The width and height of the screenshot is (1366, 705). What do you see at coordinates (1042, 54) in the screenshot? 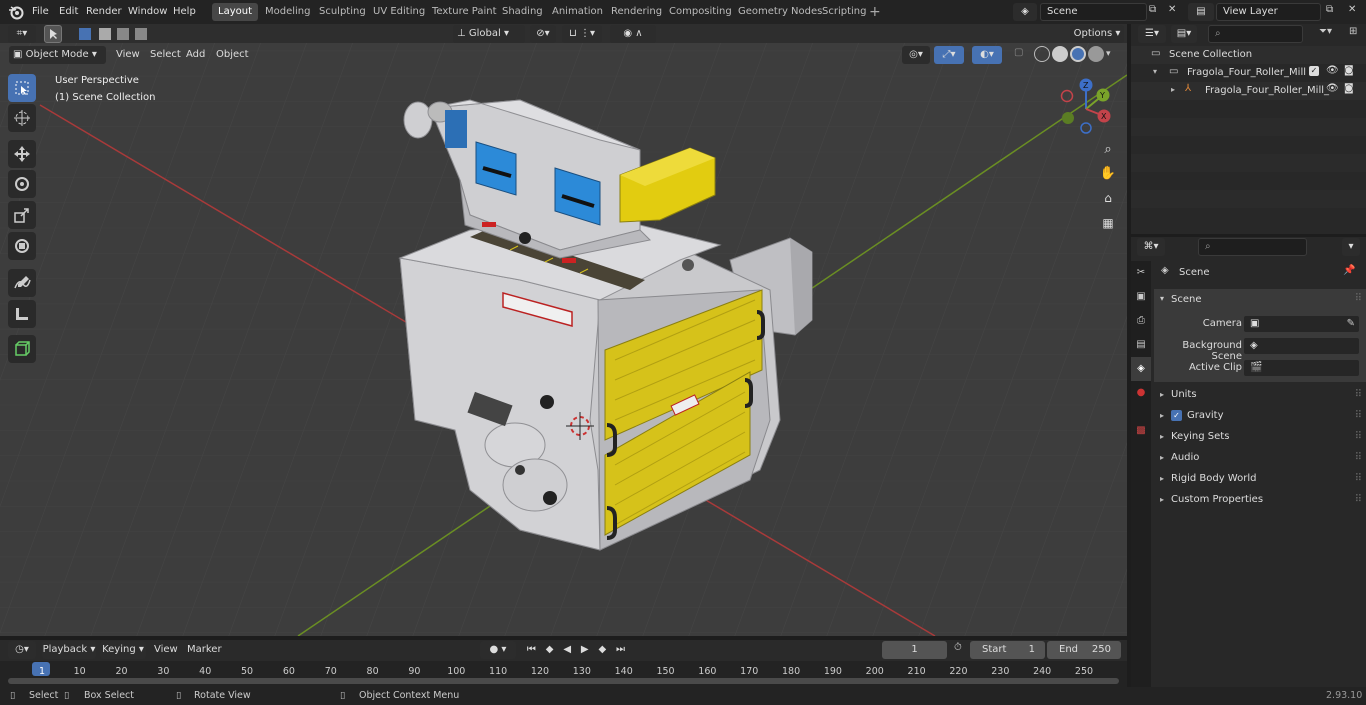
I see `wireframe-shading-icon` at bounding box center [1042, 54].